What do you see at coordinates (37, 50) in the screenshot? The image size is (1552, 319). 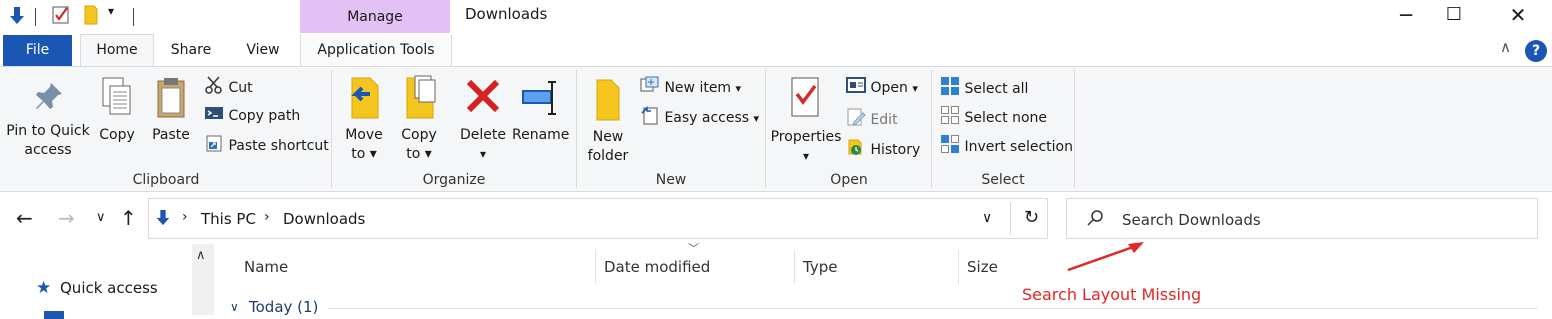 I see `tab-file: File` at bounding box center [37, 50].